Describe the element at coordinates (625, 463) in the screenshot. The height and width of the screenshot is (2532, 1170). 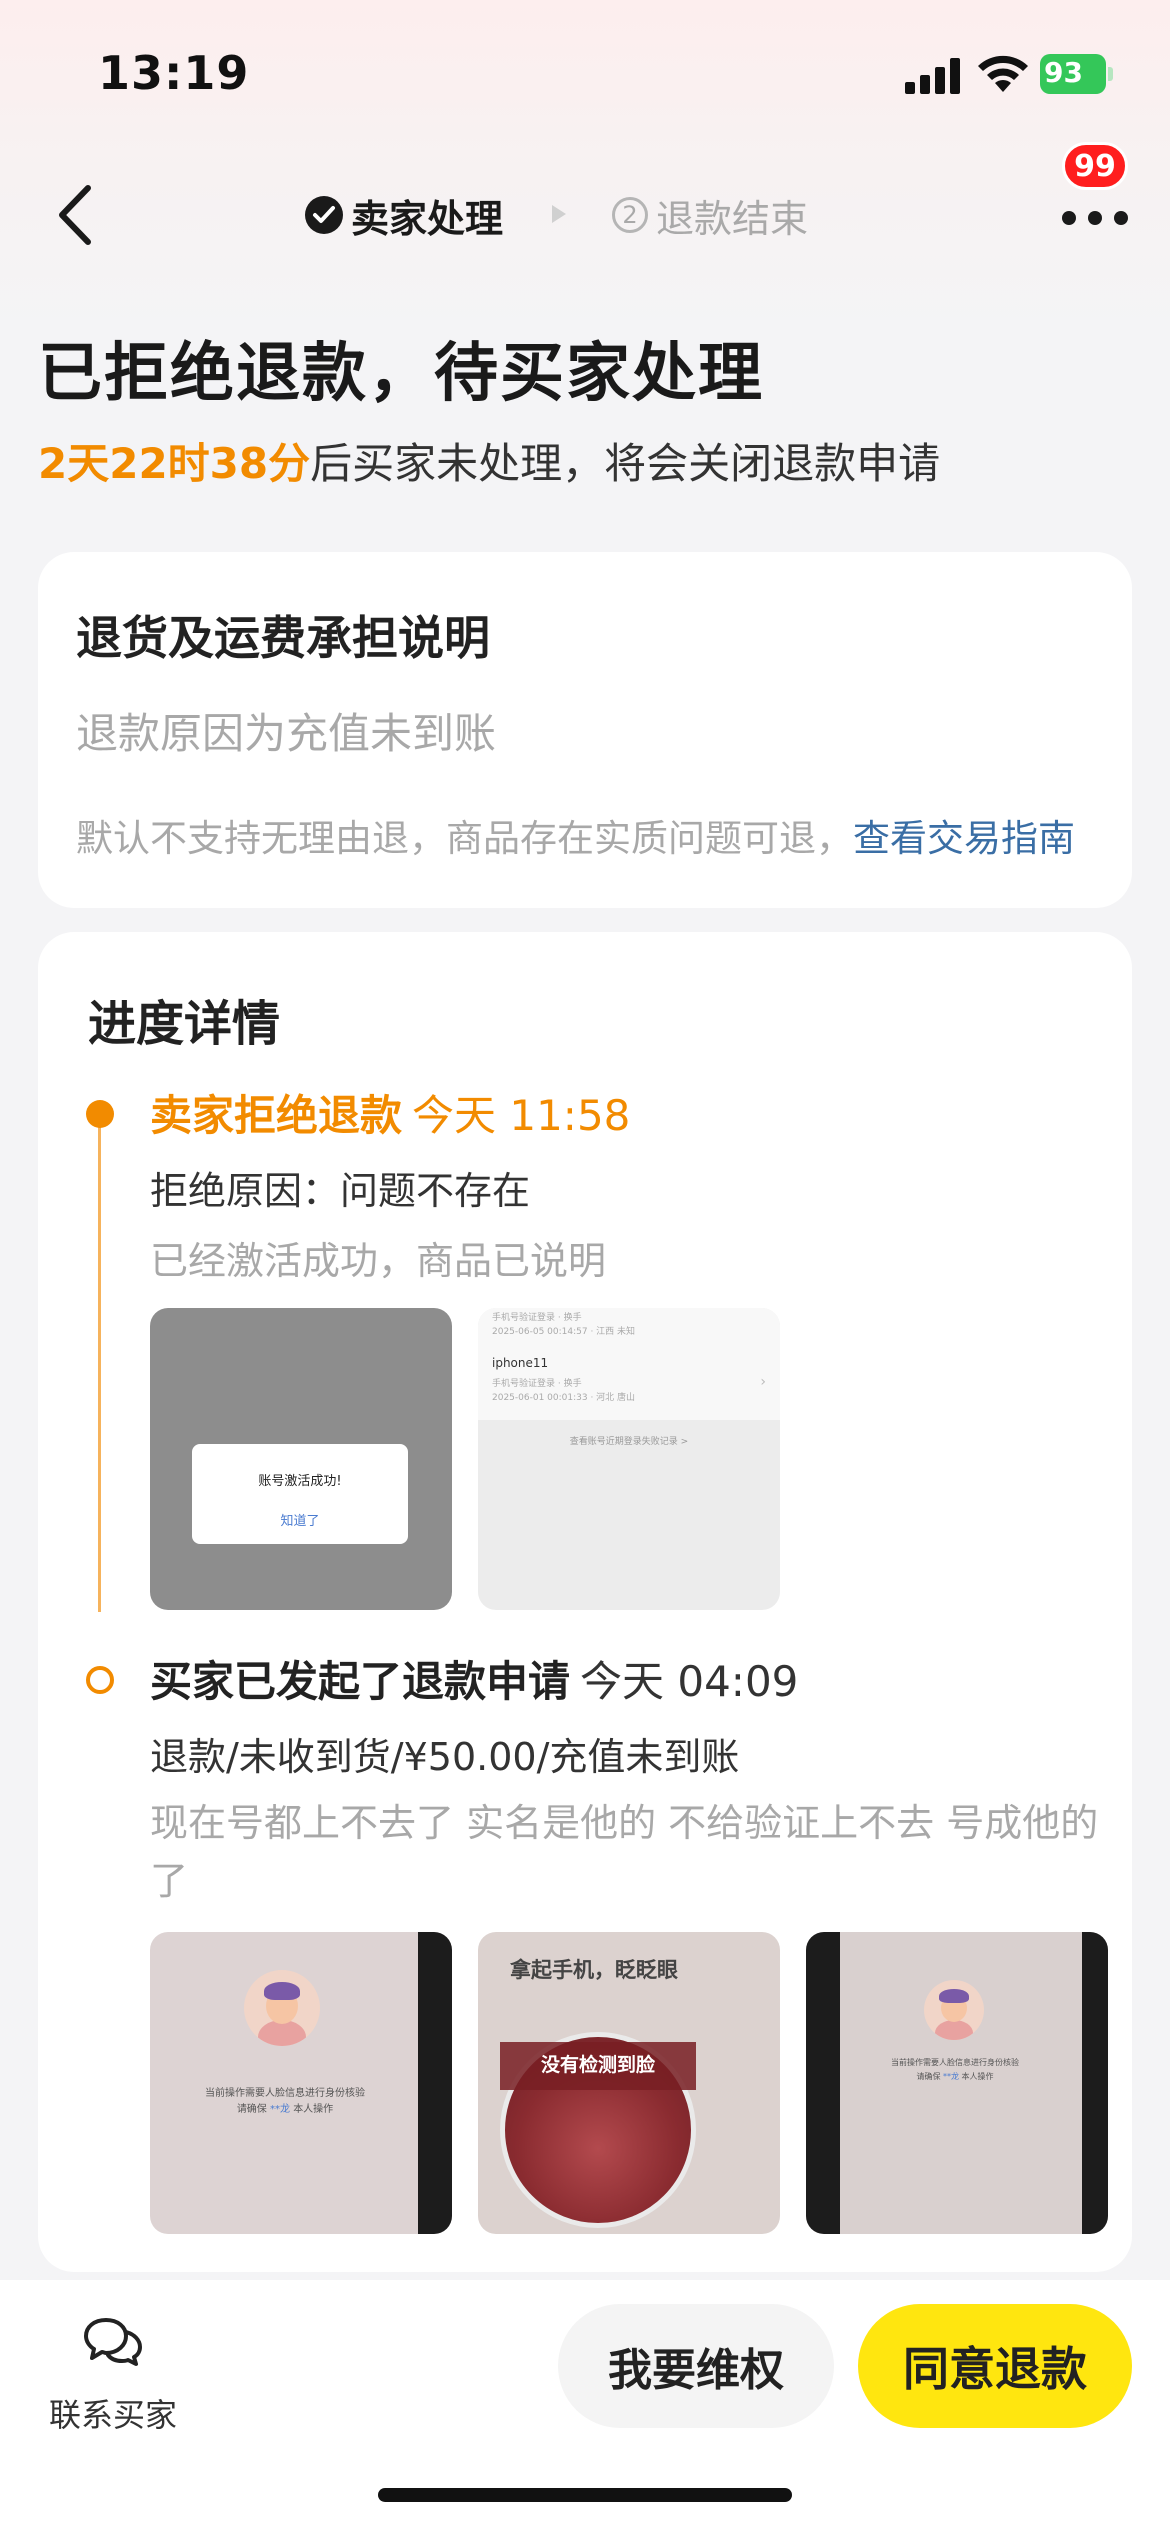
I see `countdown-suffix: 后买家未处理，将会关闭退款申请` at that location.